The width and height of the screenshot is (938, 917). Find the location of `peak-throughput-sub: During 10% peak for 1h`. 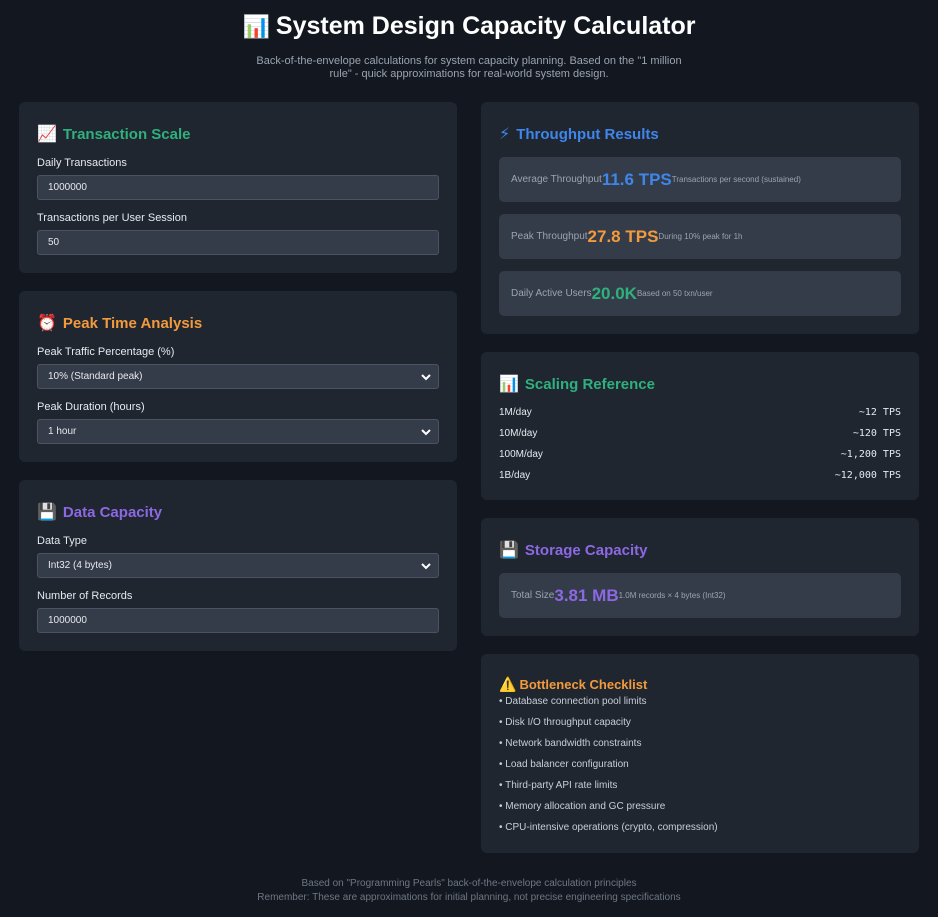

peak-throughput-sub: During 10% peak for 1h is located at coordinates (700, 236).